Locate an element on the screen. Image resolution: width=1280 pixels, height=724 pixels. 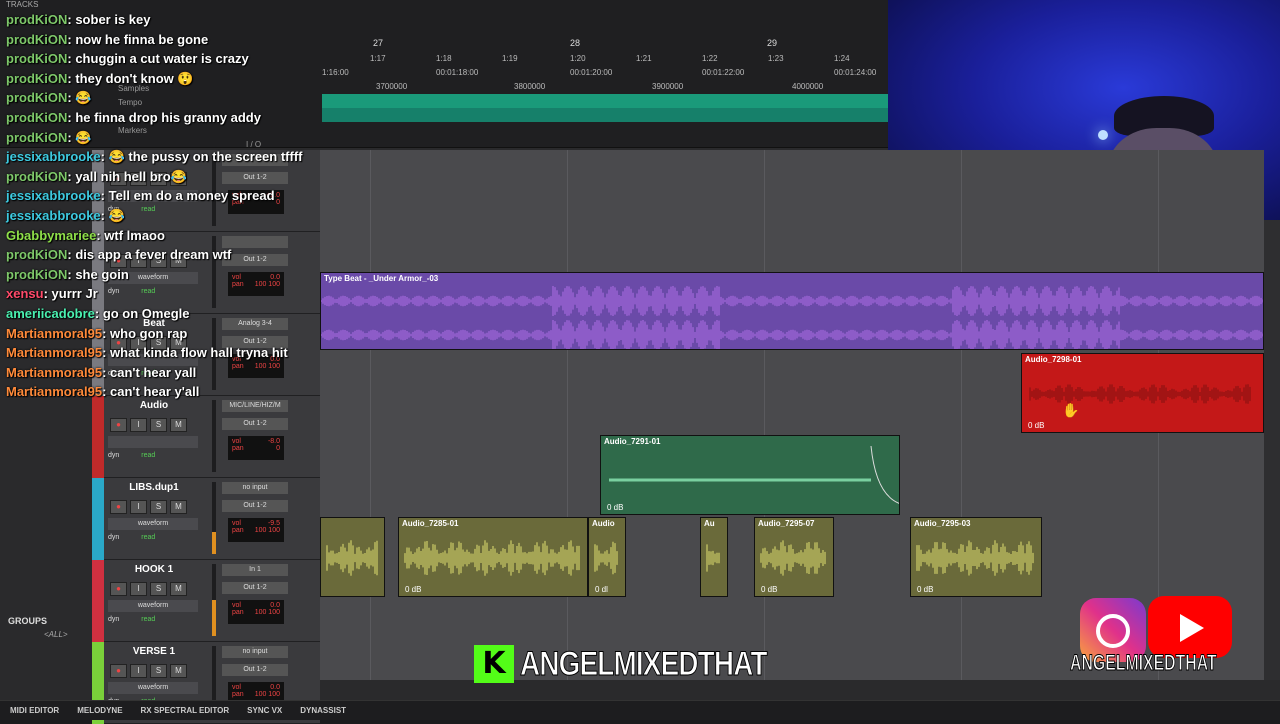
bottombar-tab: MIDI EDITOR is located at coordinates (34, 710).